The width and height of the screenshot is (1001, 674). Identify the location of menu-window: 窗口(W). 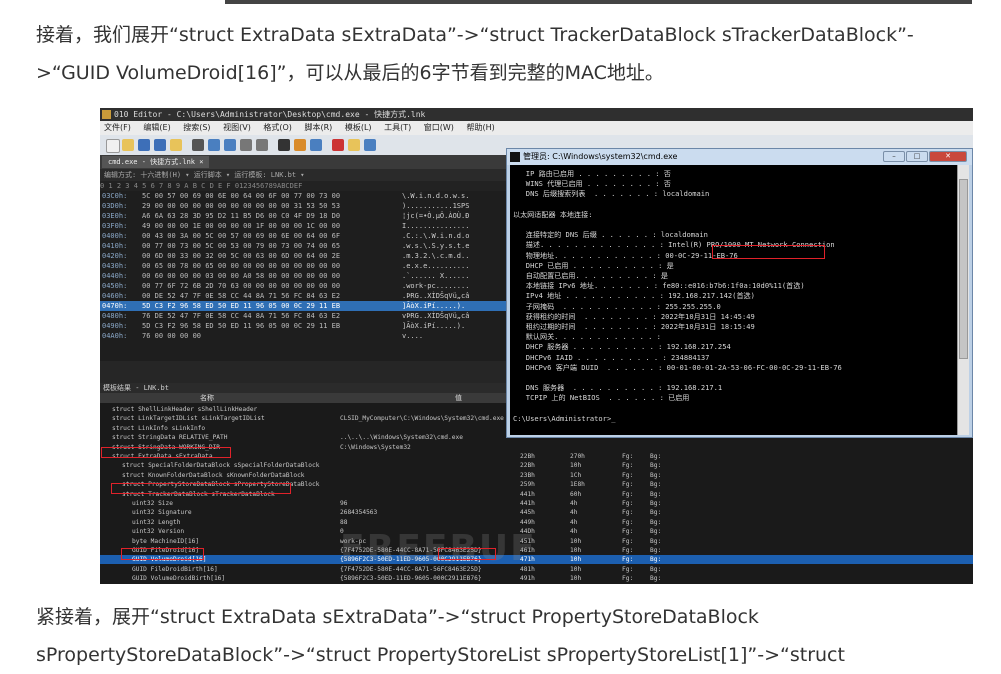
(439, 127).